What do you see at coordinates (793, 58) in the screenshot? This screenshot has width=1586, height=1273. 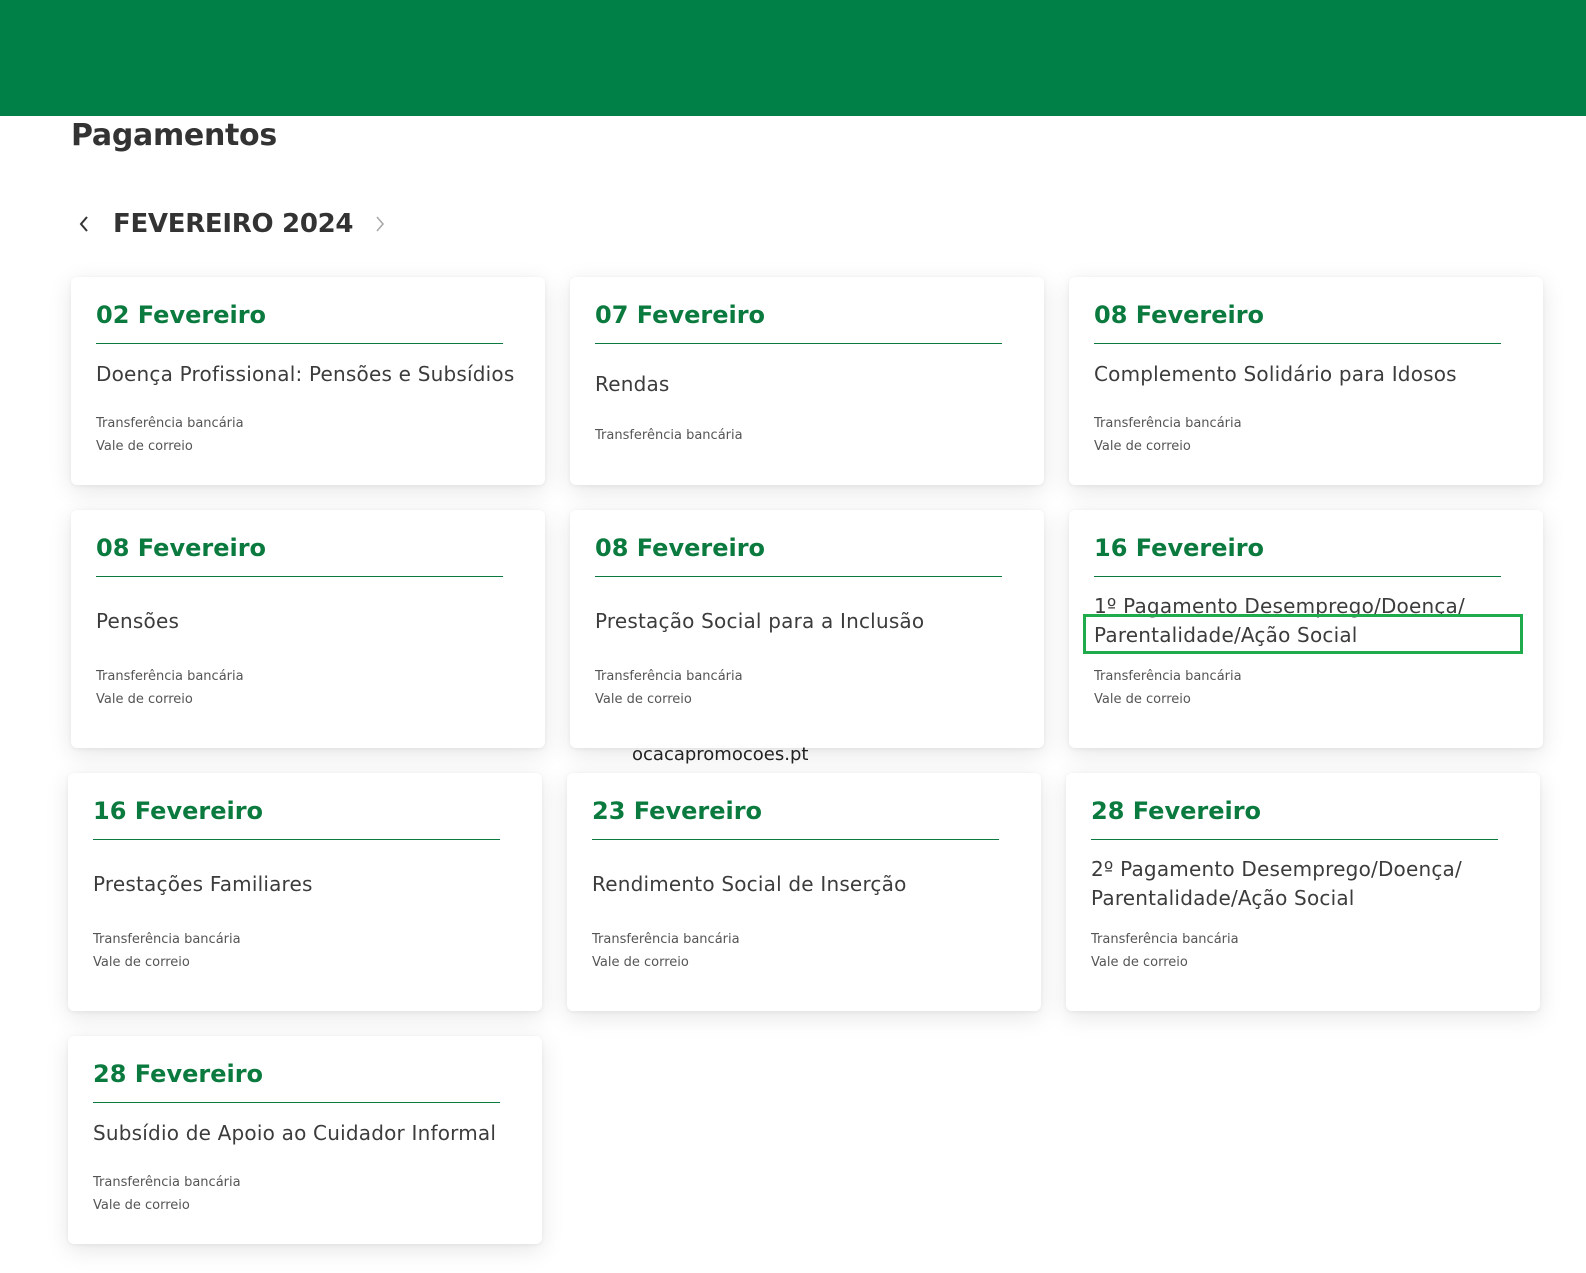 I see `top-header-bar` at bounding box center [793, 58].